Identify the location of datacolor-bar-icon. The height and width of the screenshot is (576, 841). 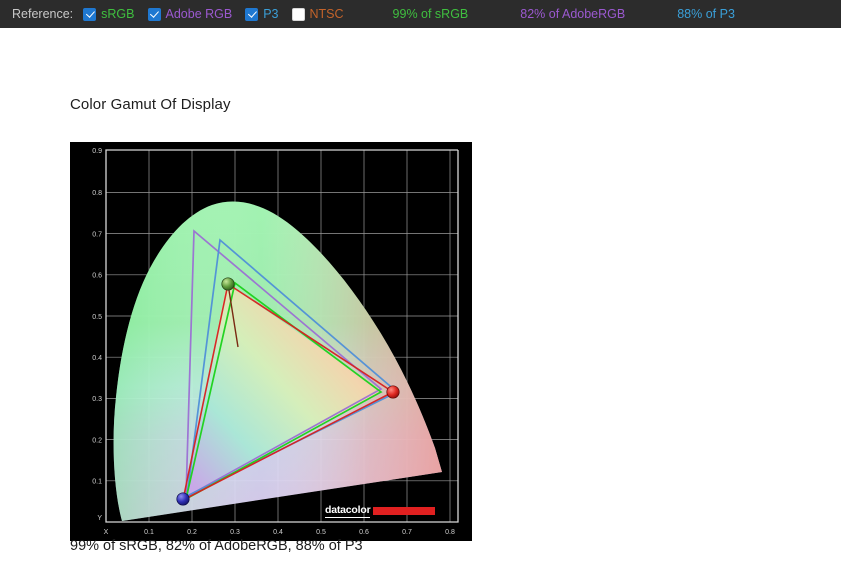
(404, 510).